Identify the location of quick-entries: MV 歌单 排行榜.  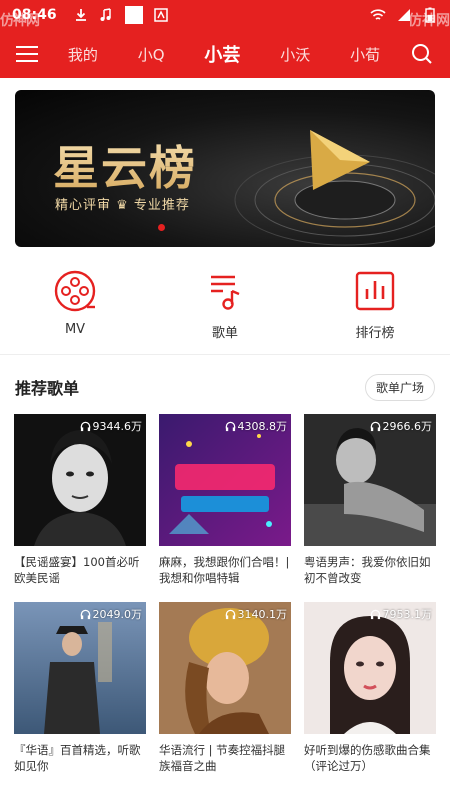
(225, 305).